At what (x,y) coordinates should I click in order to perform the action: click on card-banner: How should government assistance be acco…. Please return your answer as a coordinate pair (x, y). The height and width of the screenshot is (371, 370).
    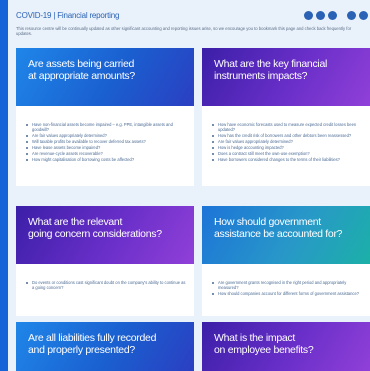
    Looking at the image, I should click on (286, 235).